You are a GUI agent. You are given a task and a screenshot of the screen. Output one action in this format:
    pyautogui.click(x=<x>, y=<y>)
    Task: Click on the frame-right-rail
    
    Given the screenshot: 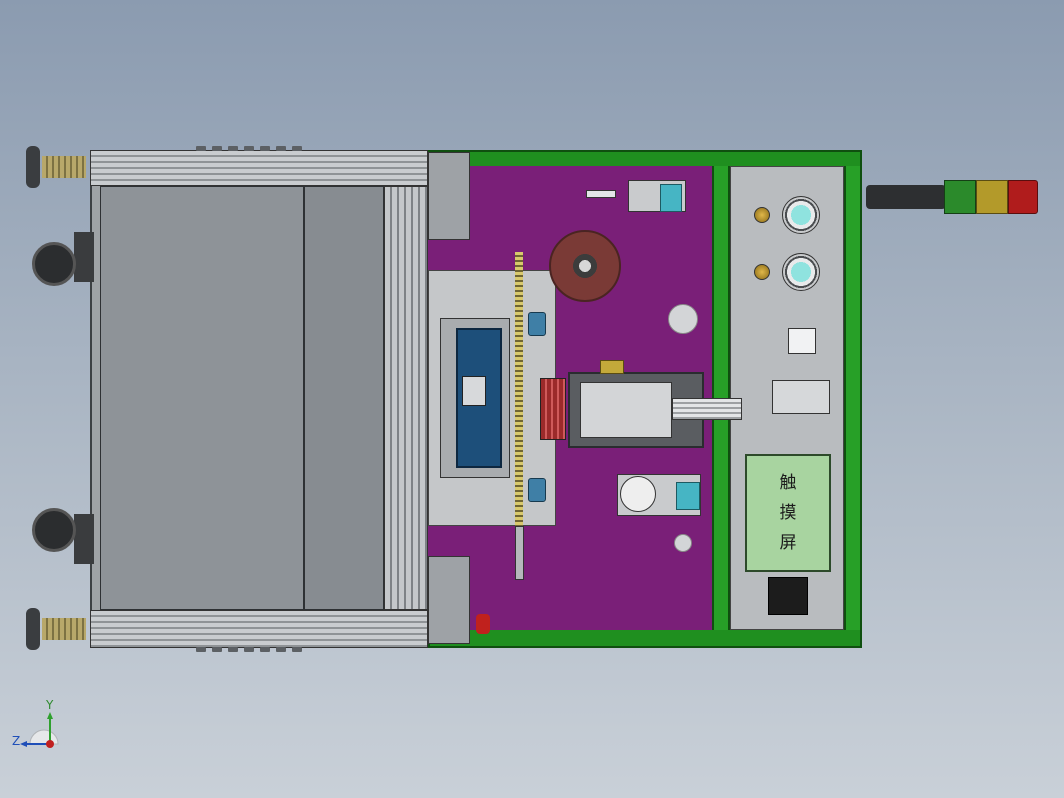 What is the action you would take?
    pyautogui.click(x=852, y=398)
    